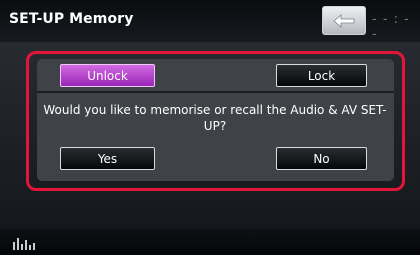 Image resolution: width=420 pixels, height=255 pixels. I want to click on bottom-bar, so click(210, 242).